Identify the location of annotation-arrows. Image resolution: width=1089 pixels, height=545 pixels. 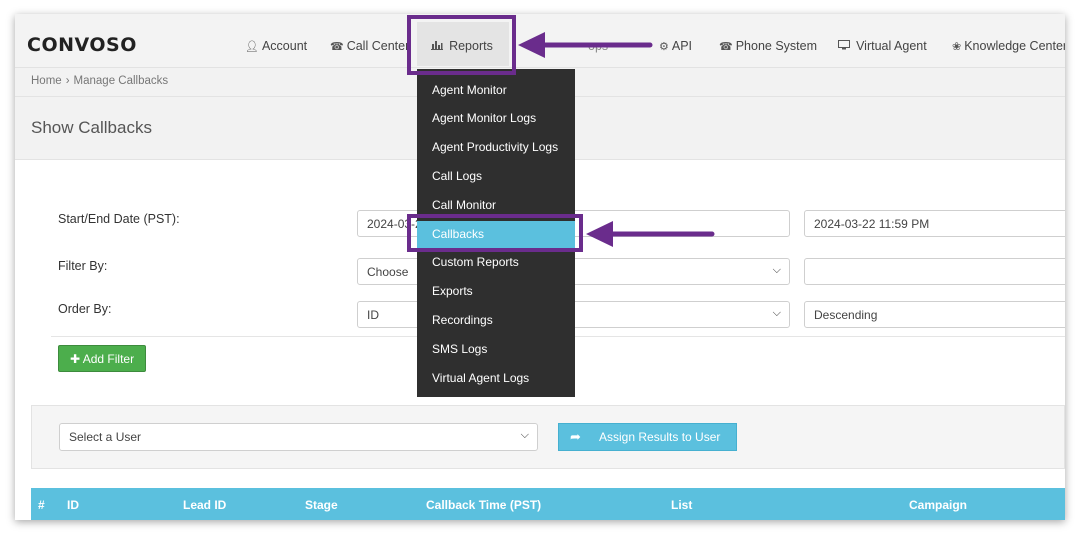
(616, 139).